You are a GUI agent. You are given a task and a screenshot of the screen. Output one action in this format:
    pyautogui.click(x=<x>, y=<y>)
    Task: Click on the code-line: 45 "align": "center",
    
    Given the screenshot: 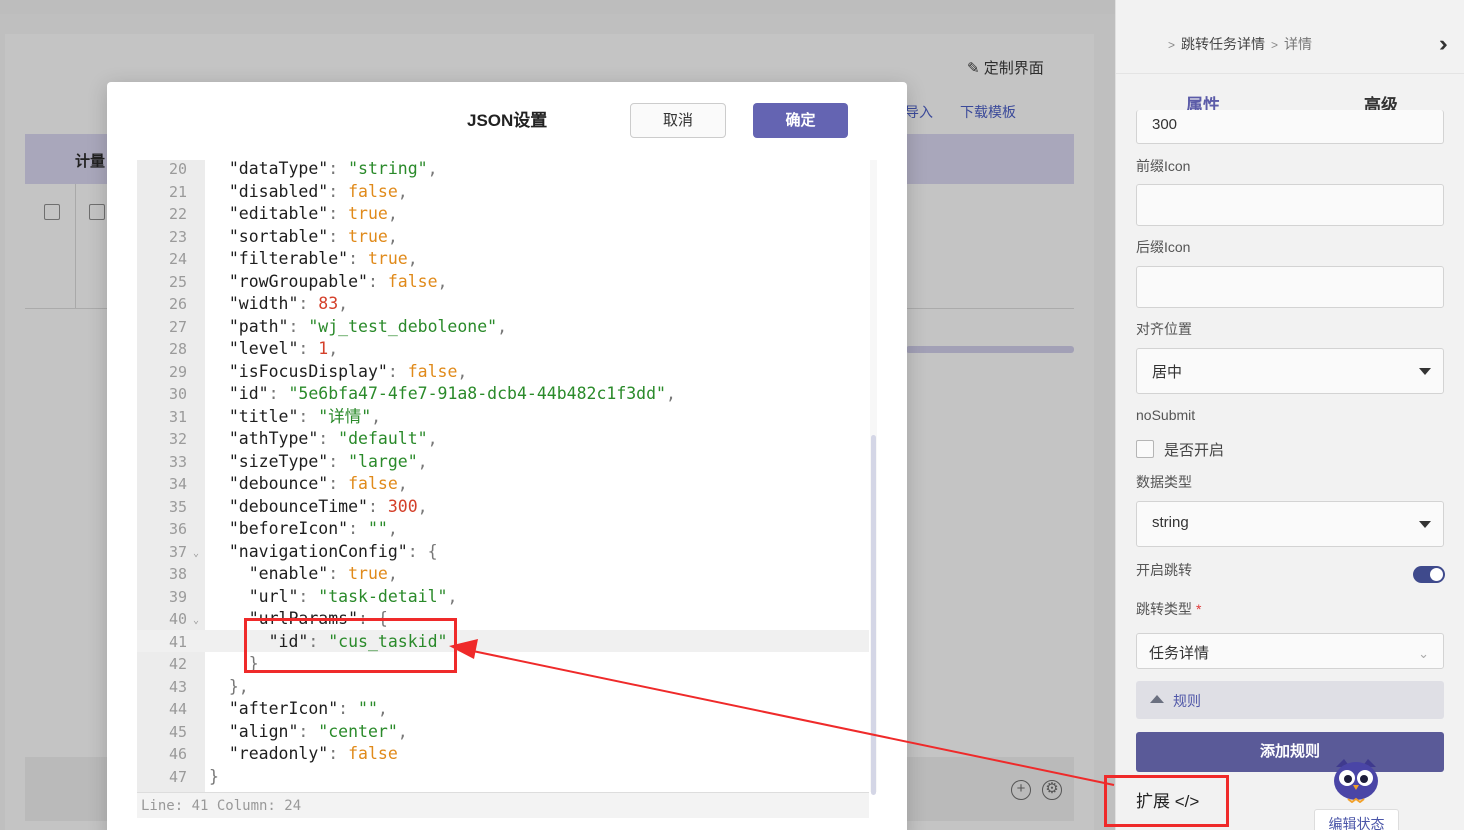 What is the action you would take?
    pyautogui.click(x=503, y=732)
    